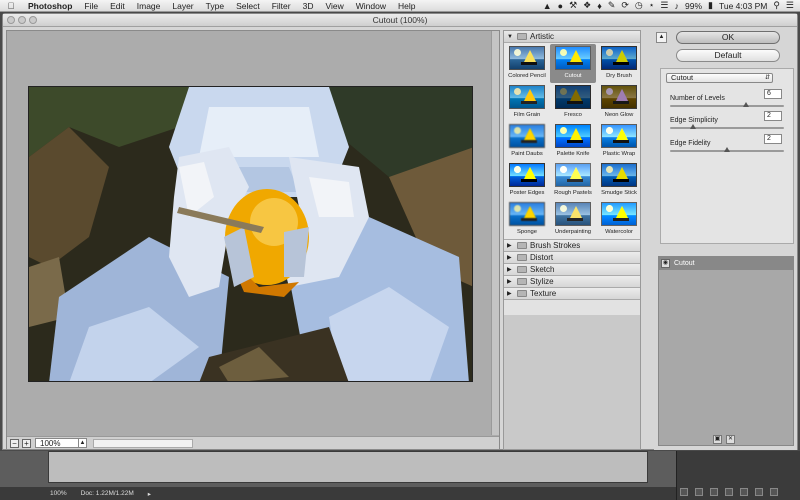  What do you see at coordinates (572, 270) in the screenshot?
I see `category-sketch: ▶ Sketch` at bounding box center [572, 270].